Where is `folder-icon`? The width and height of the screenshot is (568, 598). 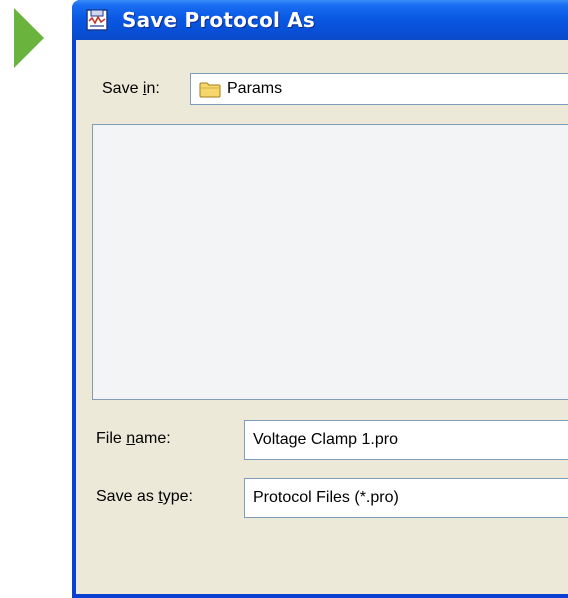 folder-icon is located at coordinates (210, 89).